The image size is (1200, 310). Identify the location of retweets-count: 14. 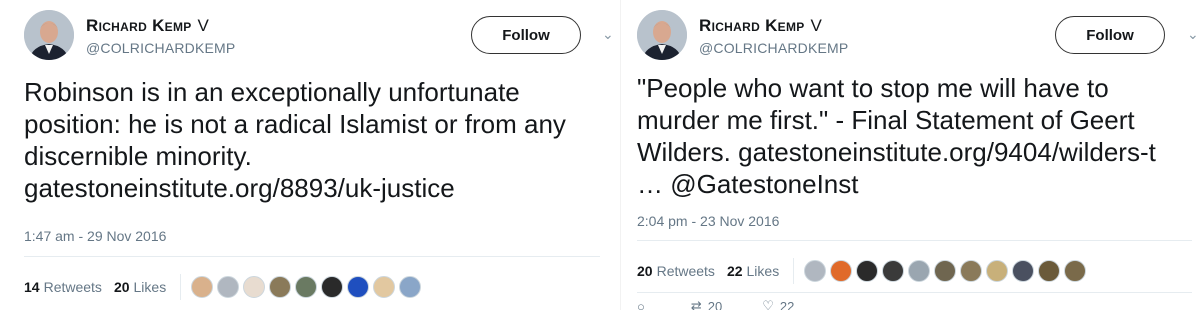
(32, 287).